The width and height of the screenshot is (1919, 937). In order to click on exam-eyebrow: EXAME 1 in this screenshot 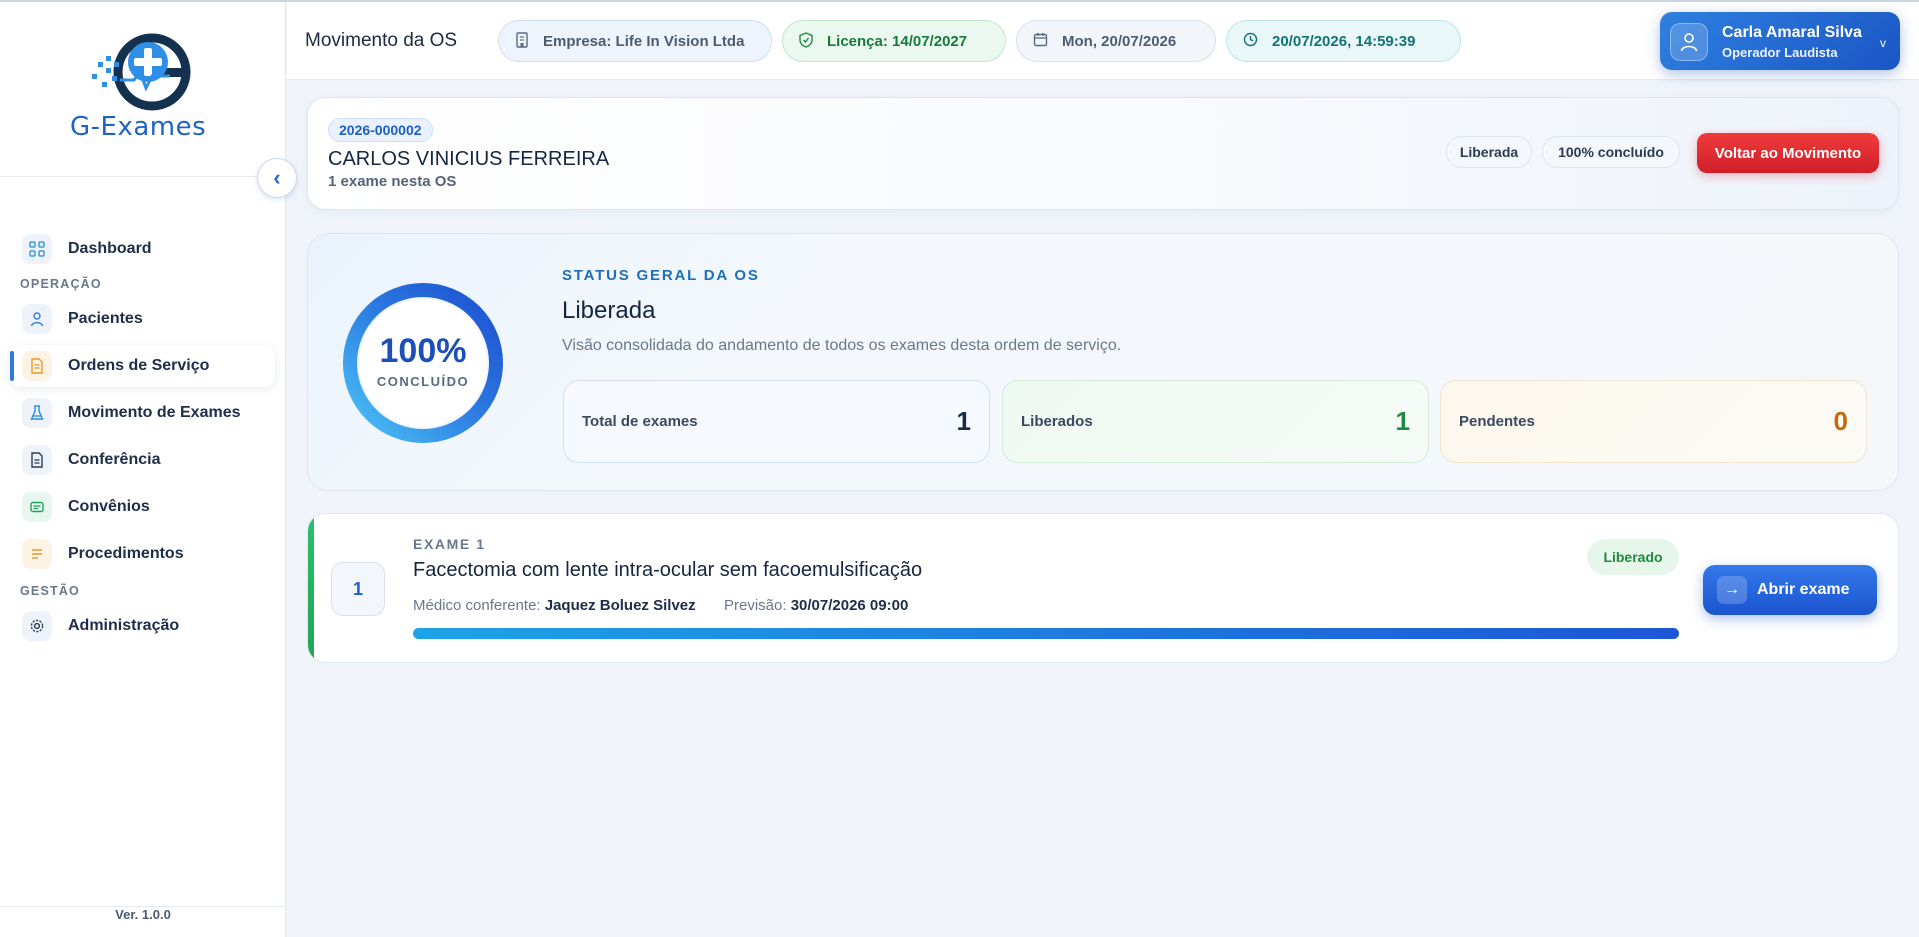, I will do `click(449, 544)`.